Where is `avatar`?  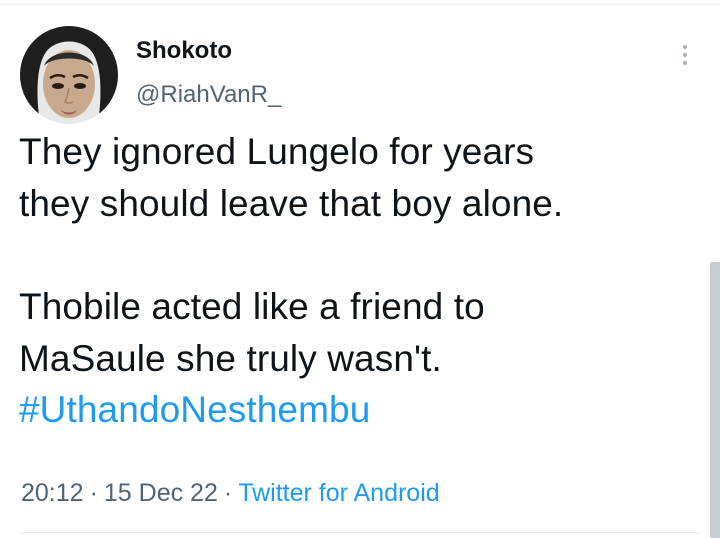 avatar is located at coordinates (69, 75).